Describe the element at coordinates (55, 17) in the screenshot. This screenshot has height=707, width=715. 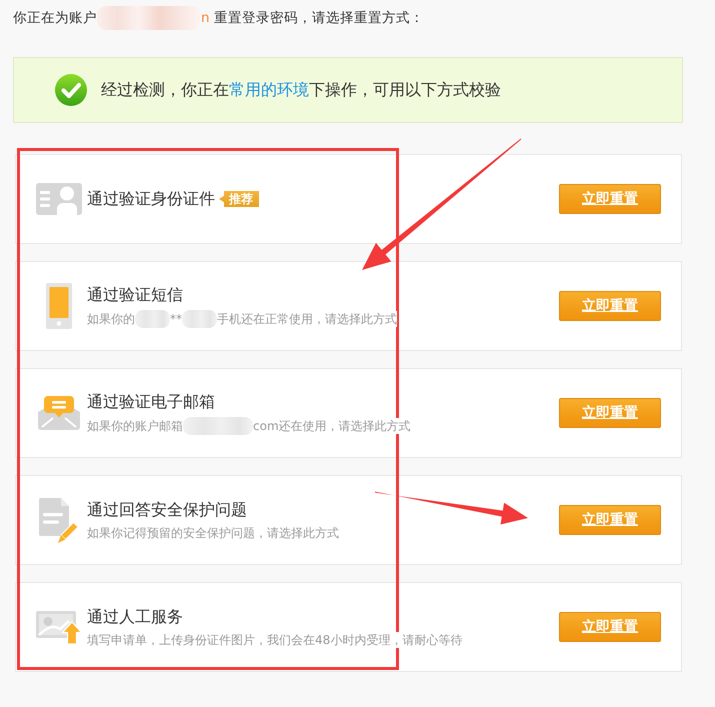
I see `prompt-text: 你正在为账户` at that location.